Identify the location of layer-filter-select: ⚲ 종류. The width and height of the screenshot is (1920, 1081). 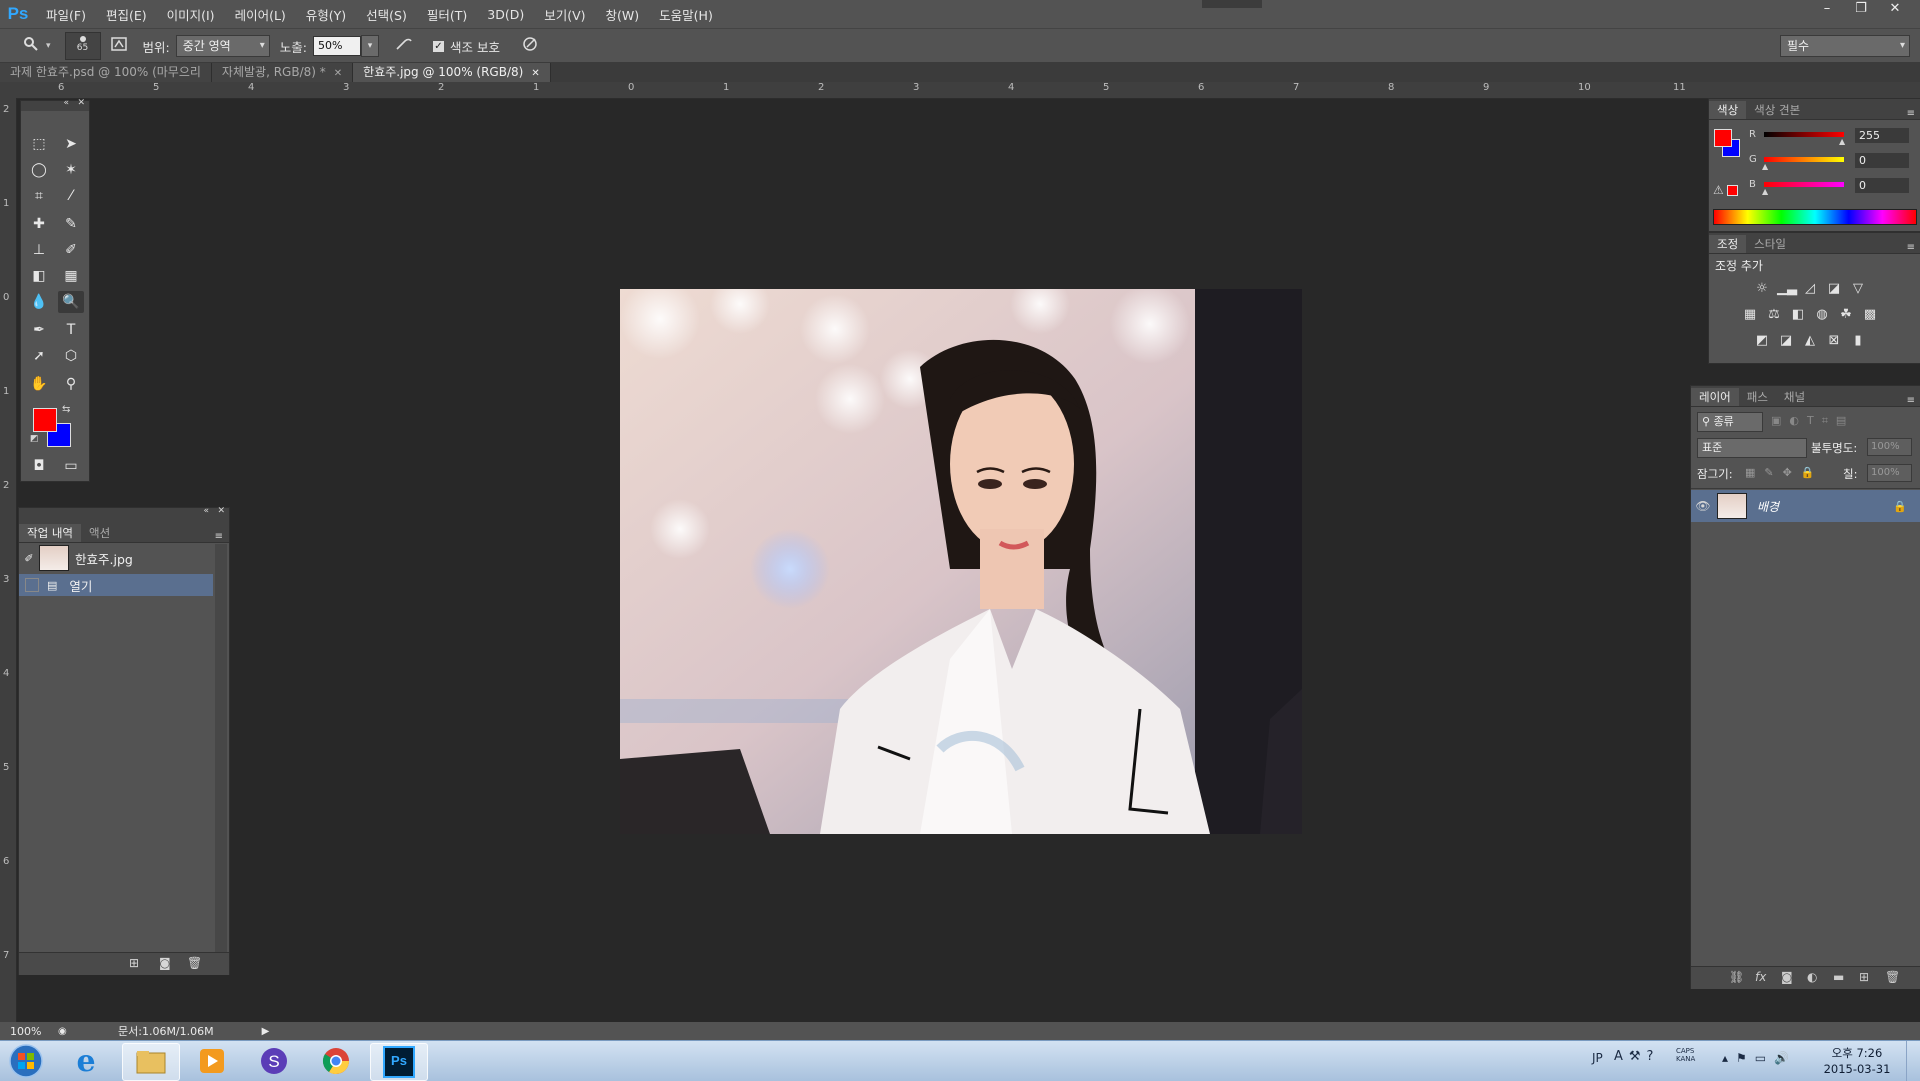
(1730, 422).